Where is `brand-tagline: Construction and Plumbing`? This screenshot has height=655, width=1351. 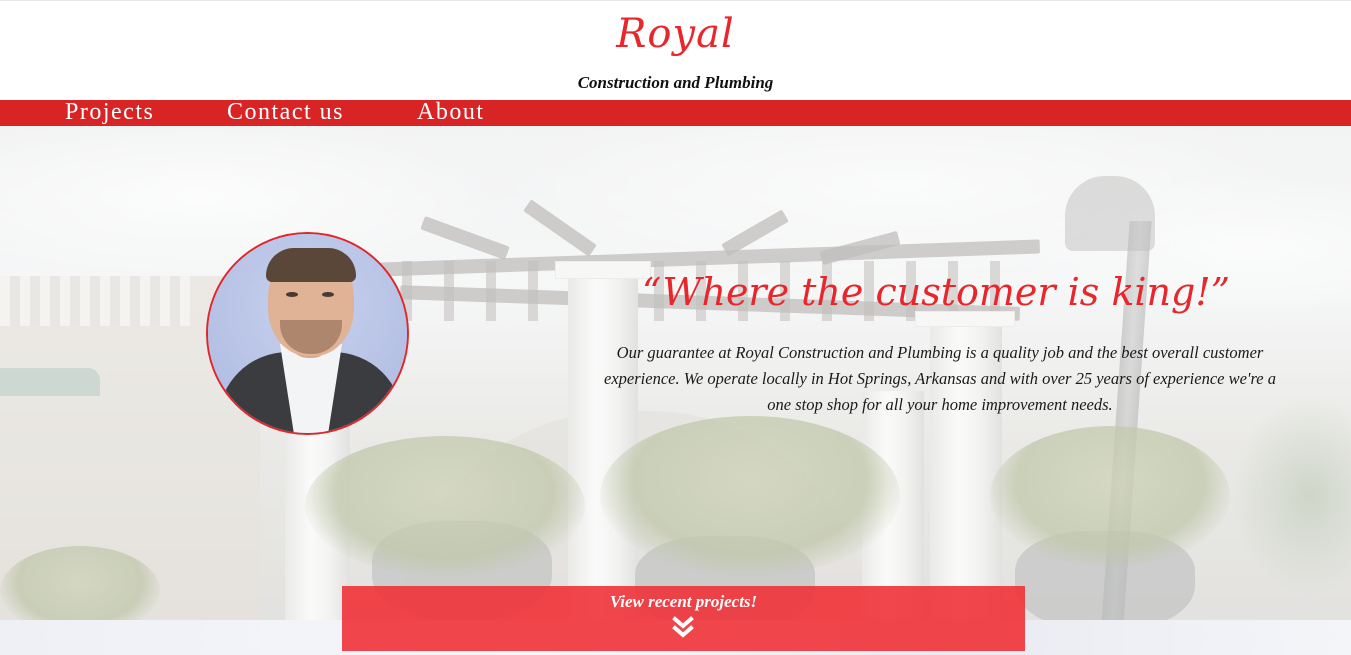
brand-tagline: Construction and Plumbing is located at coordinates (675, 82).